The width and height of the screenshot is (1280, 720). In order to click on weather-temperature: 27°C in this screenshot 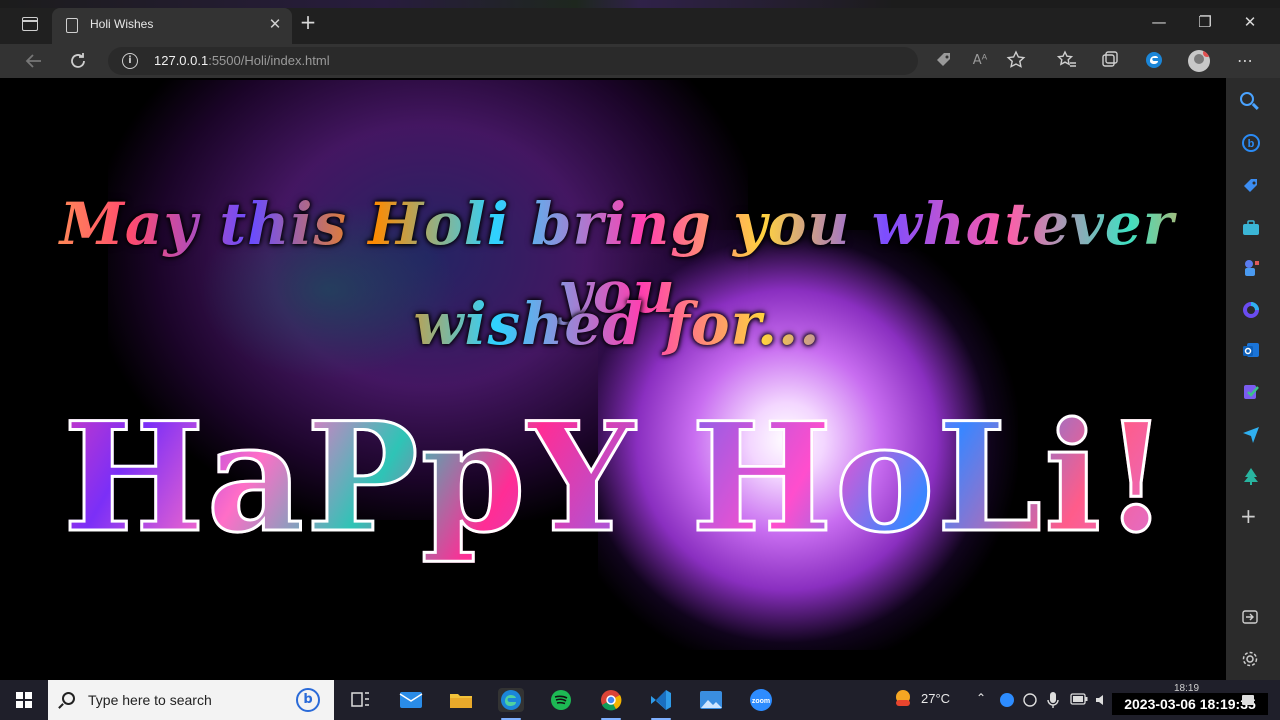, I will do `click(935, 698)`.